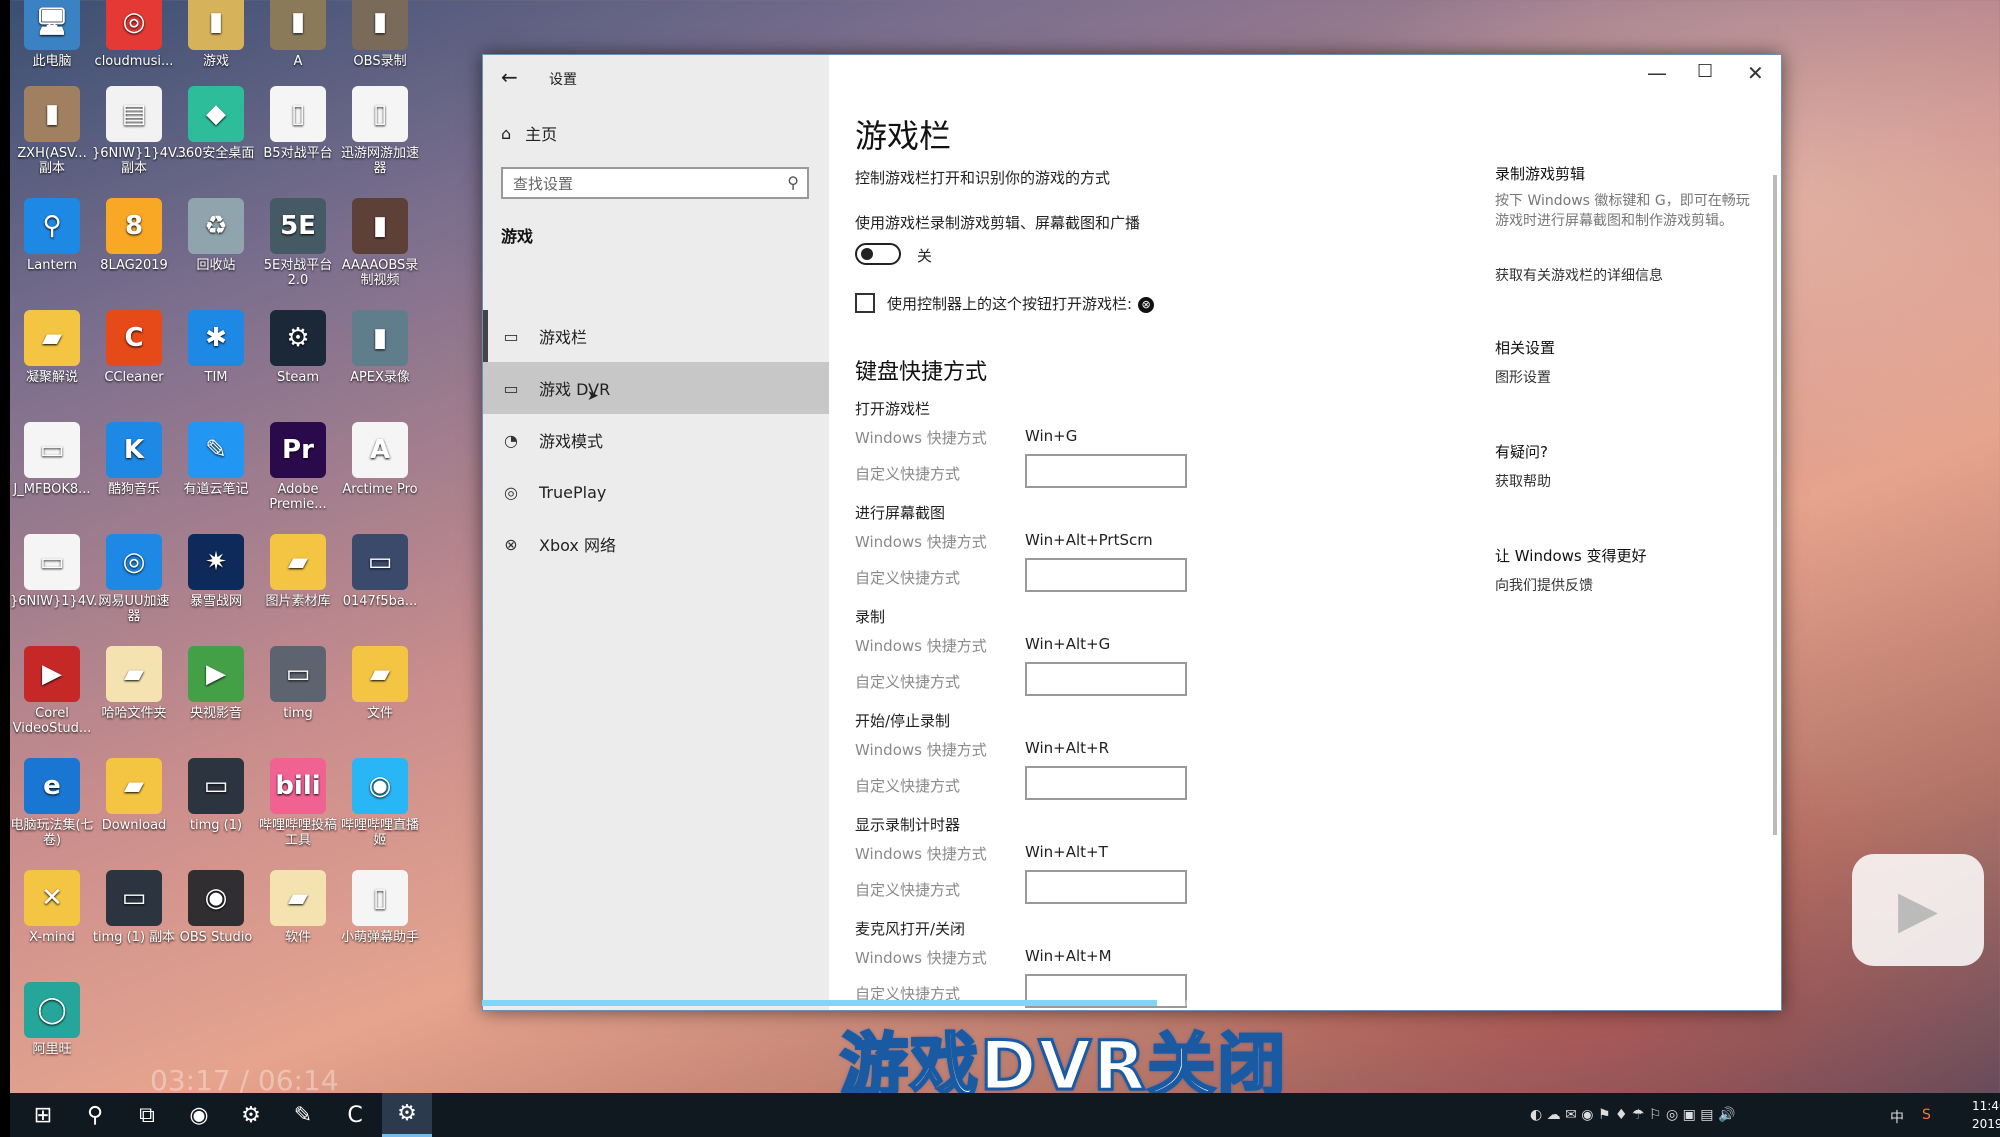 The width and height of the screenshot is (2000, 1137). What do you see at coordinates (921, 542) in the screenshot?
I see `windows-shortcut-label: Windows 快捷方式` at bounding box center [921, 542].